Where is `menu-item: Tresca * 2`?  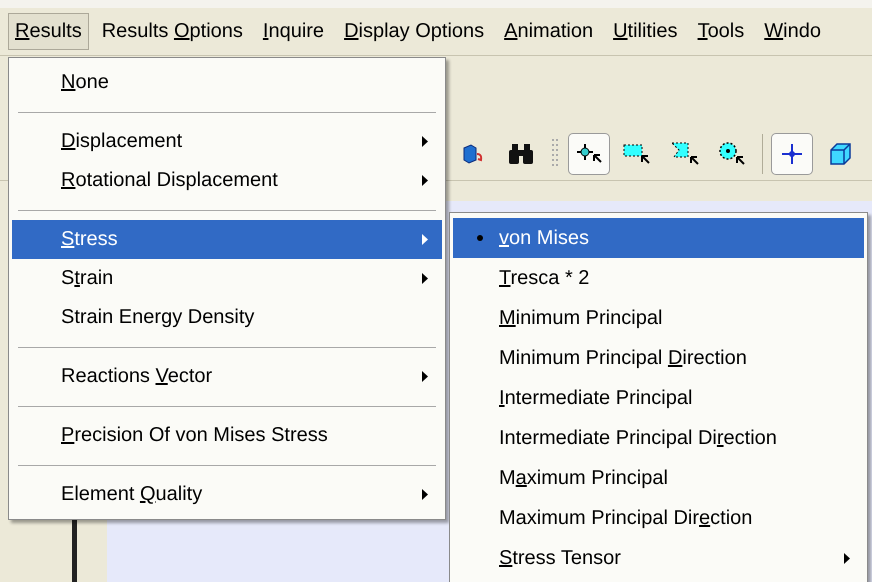 menu-item: Tresca * 2 is located at coordinates (658, 278).